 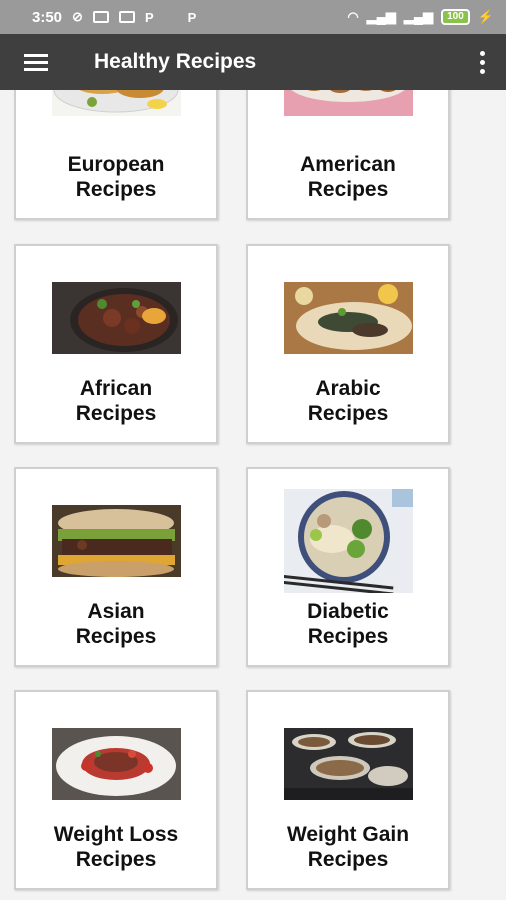 I want to click on charging-icon: ⚡, so click(x=485, y=16).